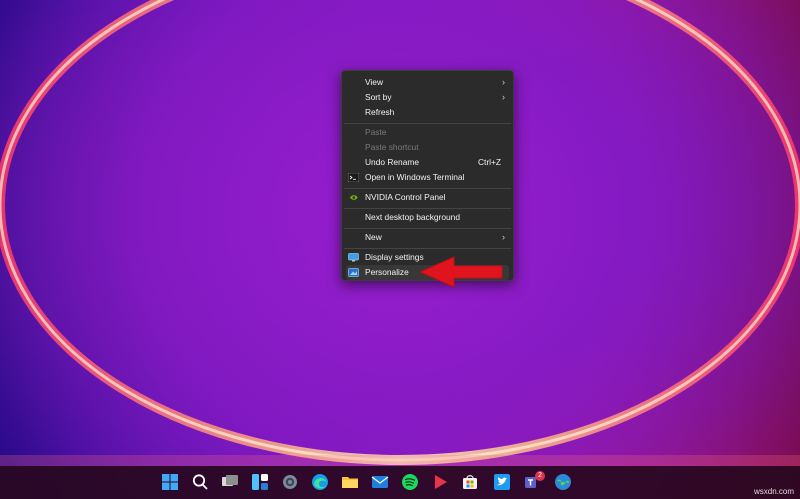 The width and height of the screenshot is (800, 499). Describe the element at coordinates (320, 482) in the screenshot. I see `edge-icon` at that location.